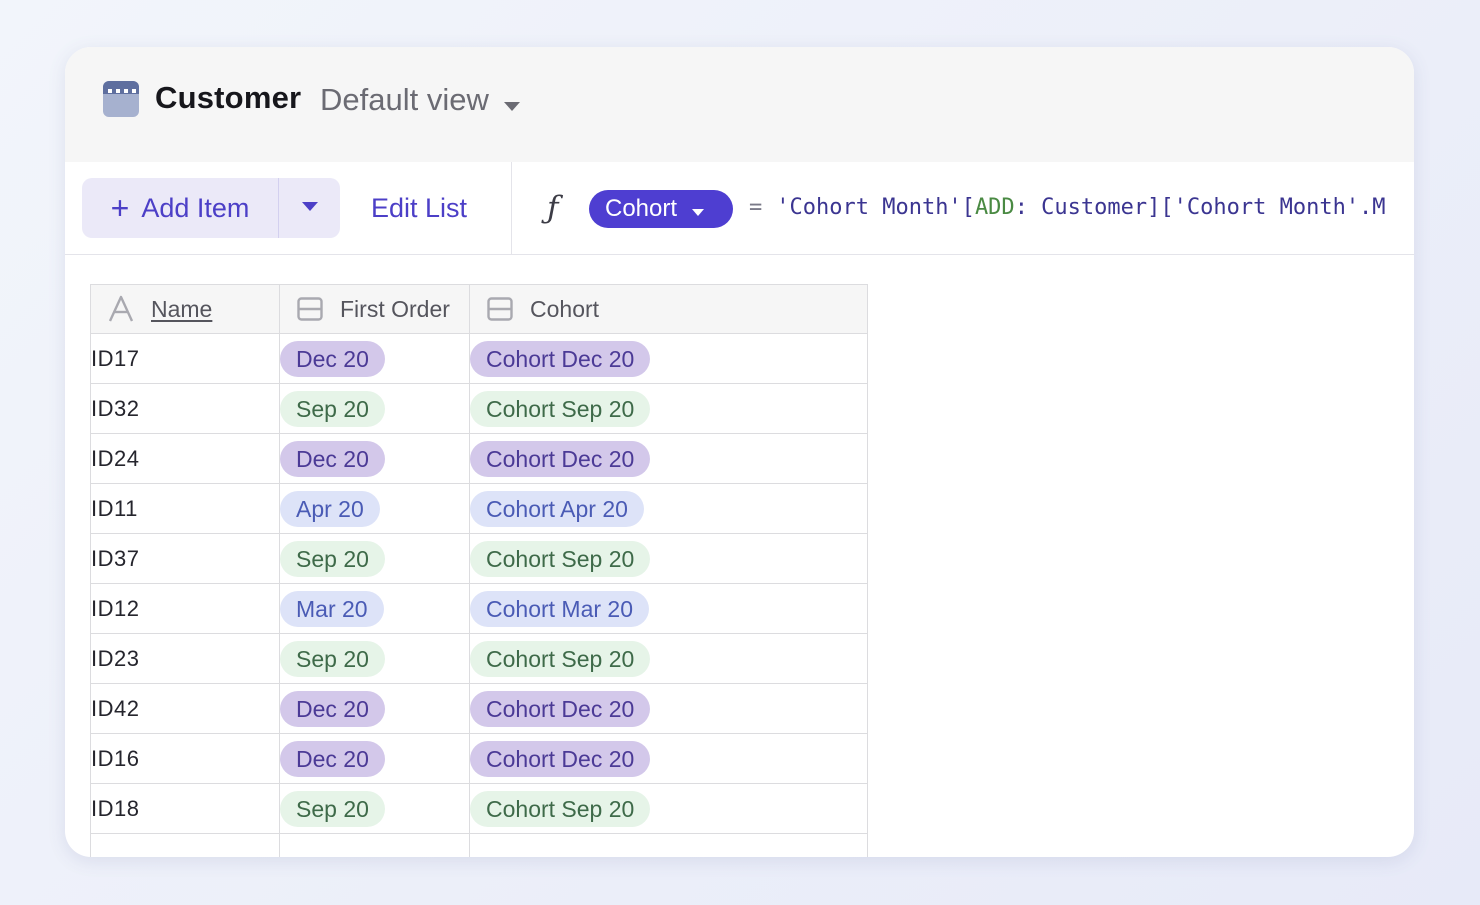 Image resolution: width=1480 pixels, height=905 pixels. Describe the element at coordinates (668, 309) in the screenshot. I see `column-header-cohort: Cohort` at that location.